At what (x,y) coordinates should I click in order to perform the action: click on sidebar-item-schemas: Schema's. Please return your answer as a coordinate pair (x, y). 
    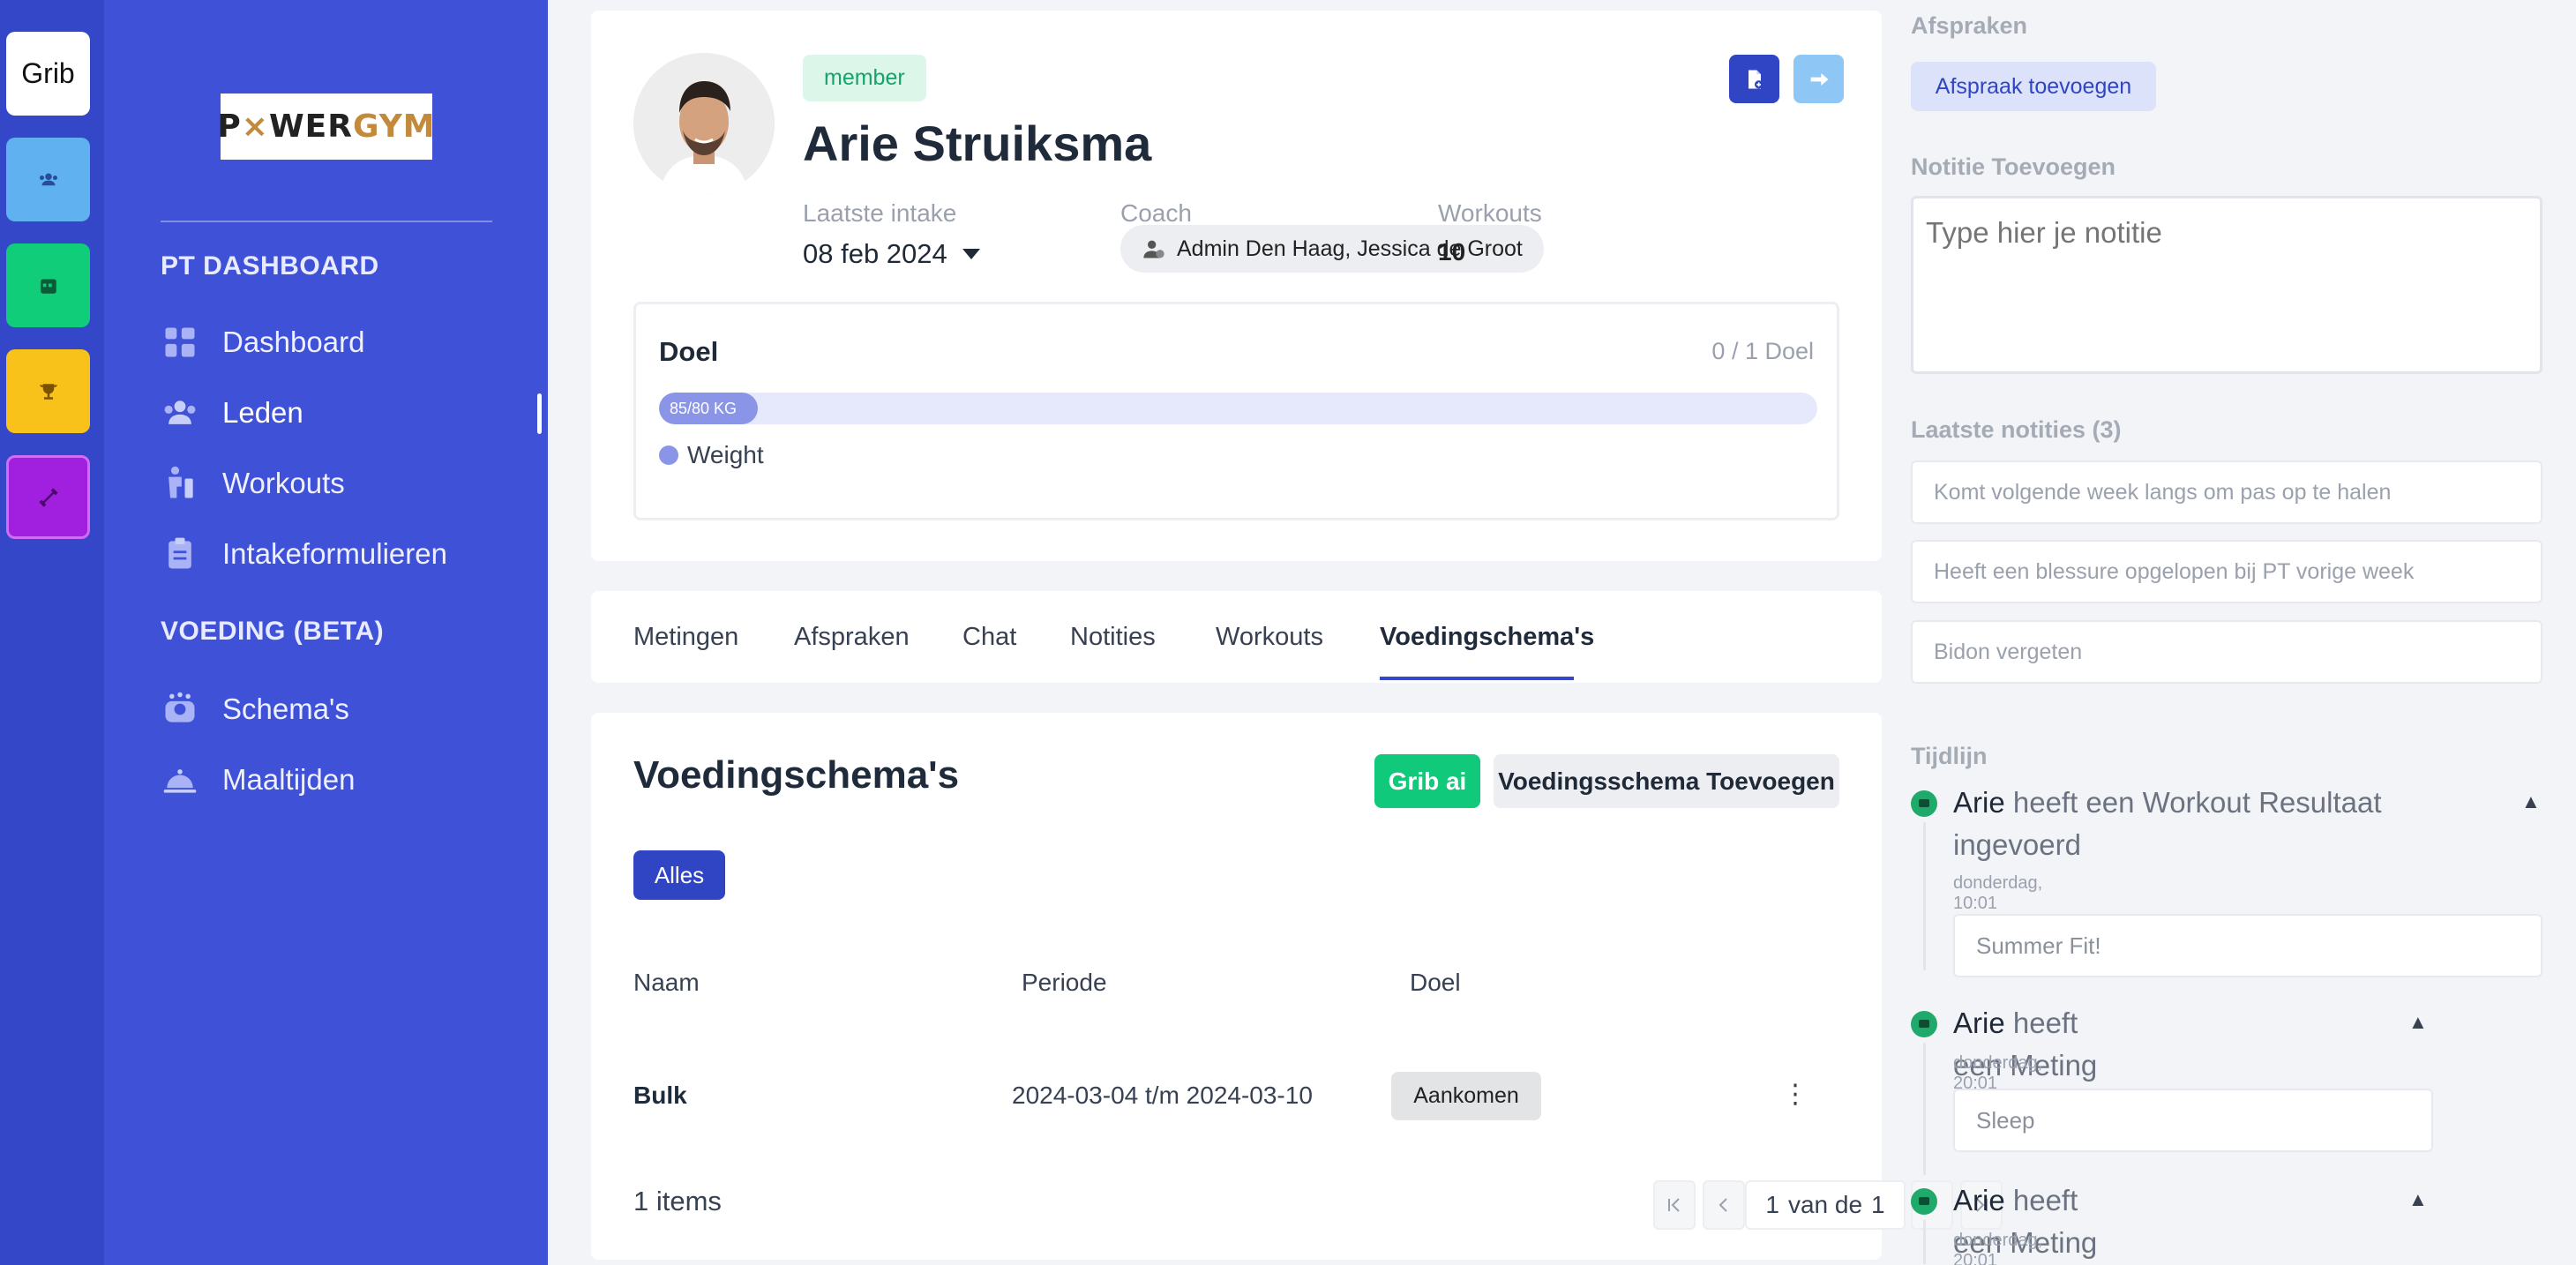
    Looking at the image, I should click on (255, 709).